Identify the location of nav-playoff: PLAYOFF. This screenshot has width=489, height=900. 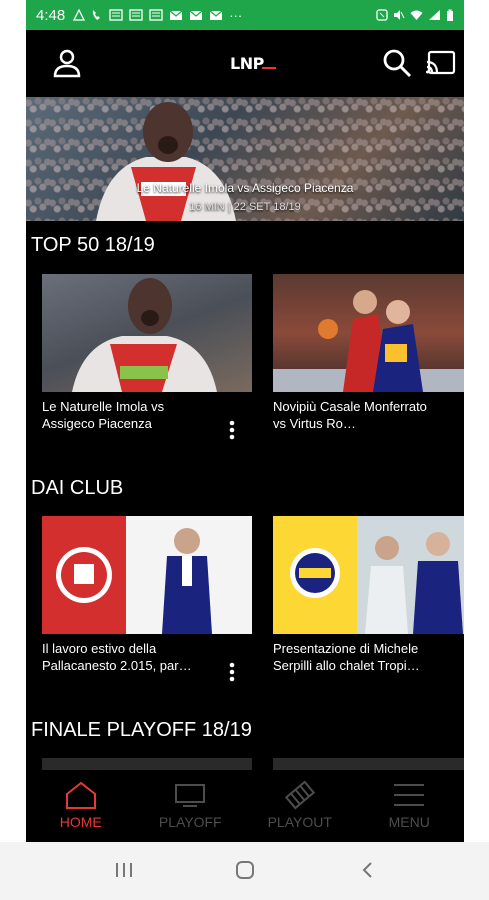
(191, 806).